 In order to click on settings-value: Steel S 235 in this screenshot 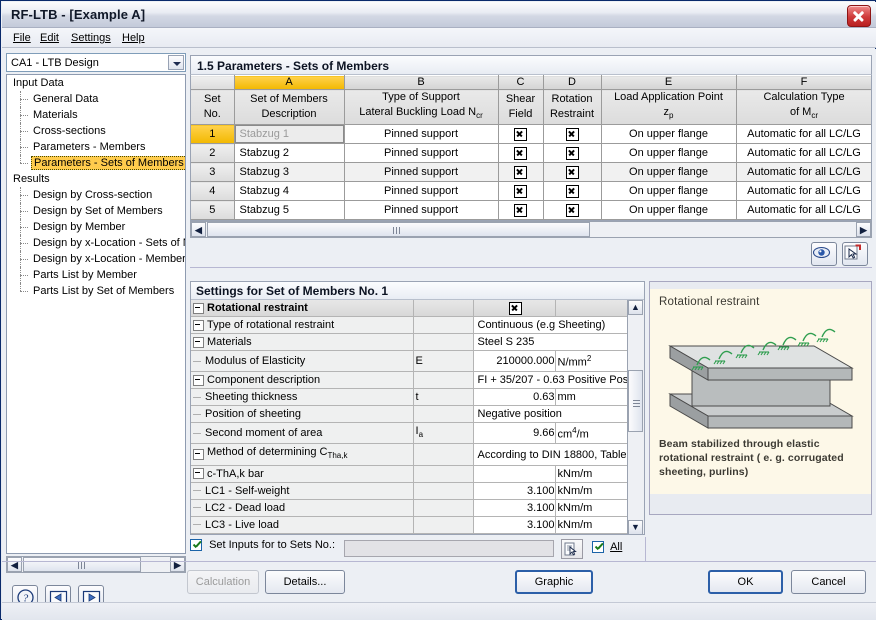, I will do `click(551, 342)`.